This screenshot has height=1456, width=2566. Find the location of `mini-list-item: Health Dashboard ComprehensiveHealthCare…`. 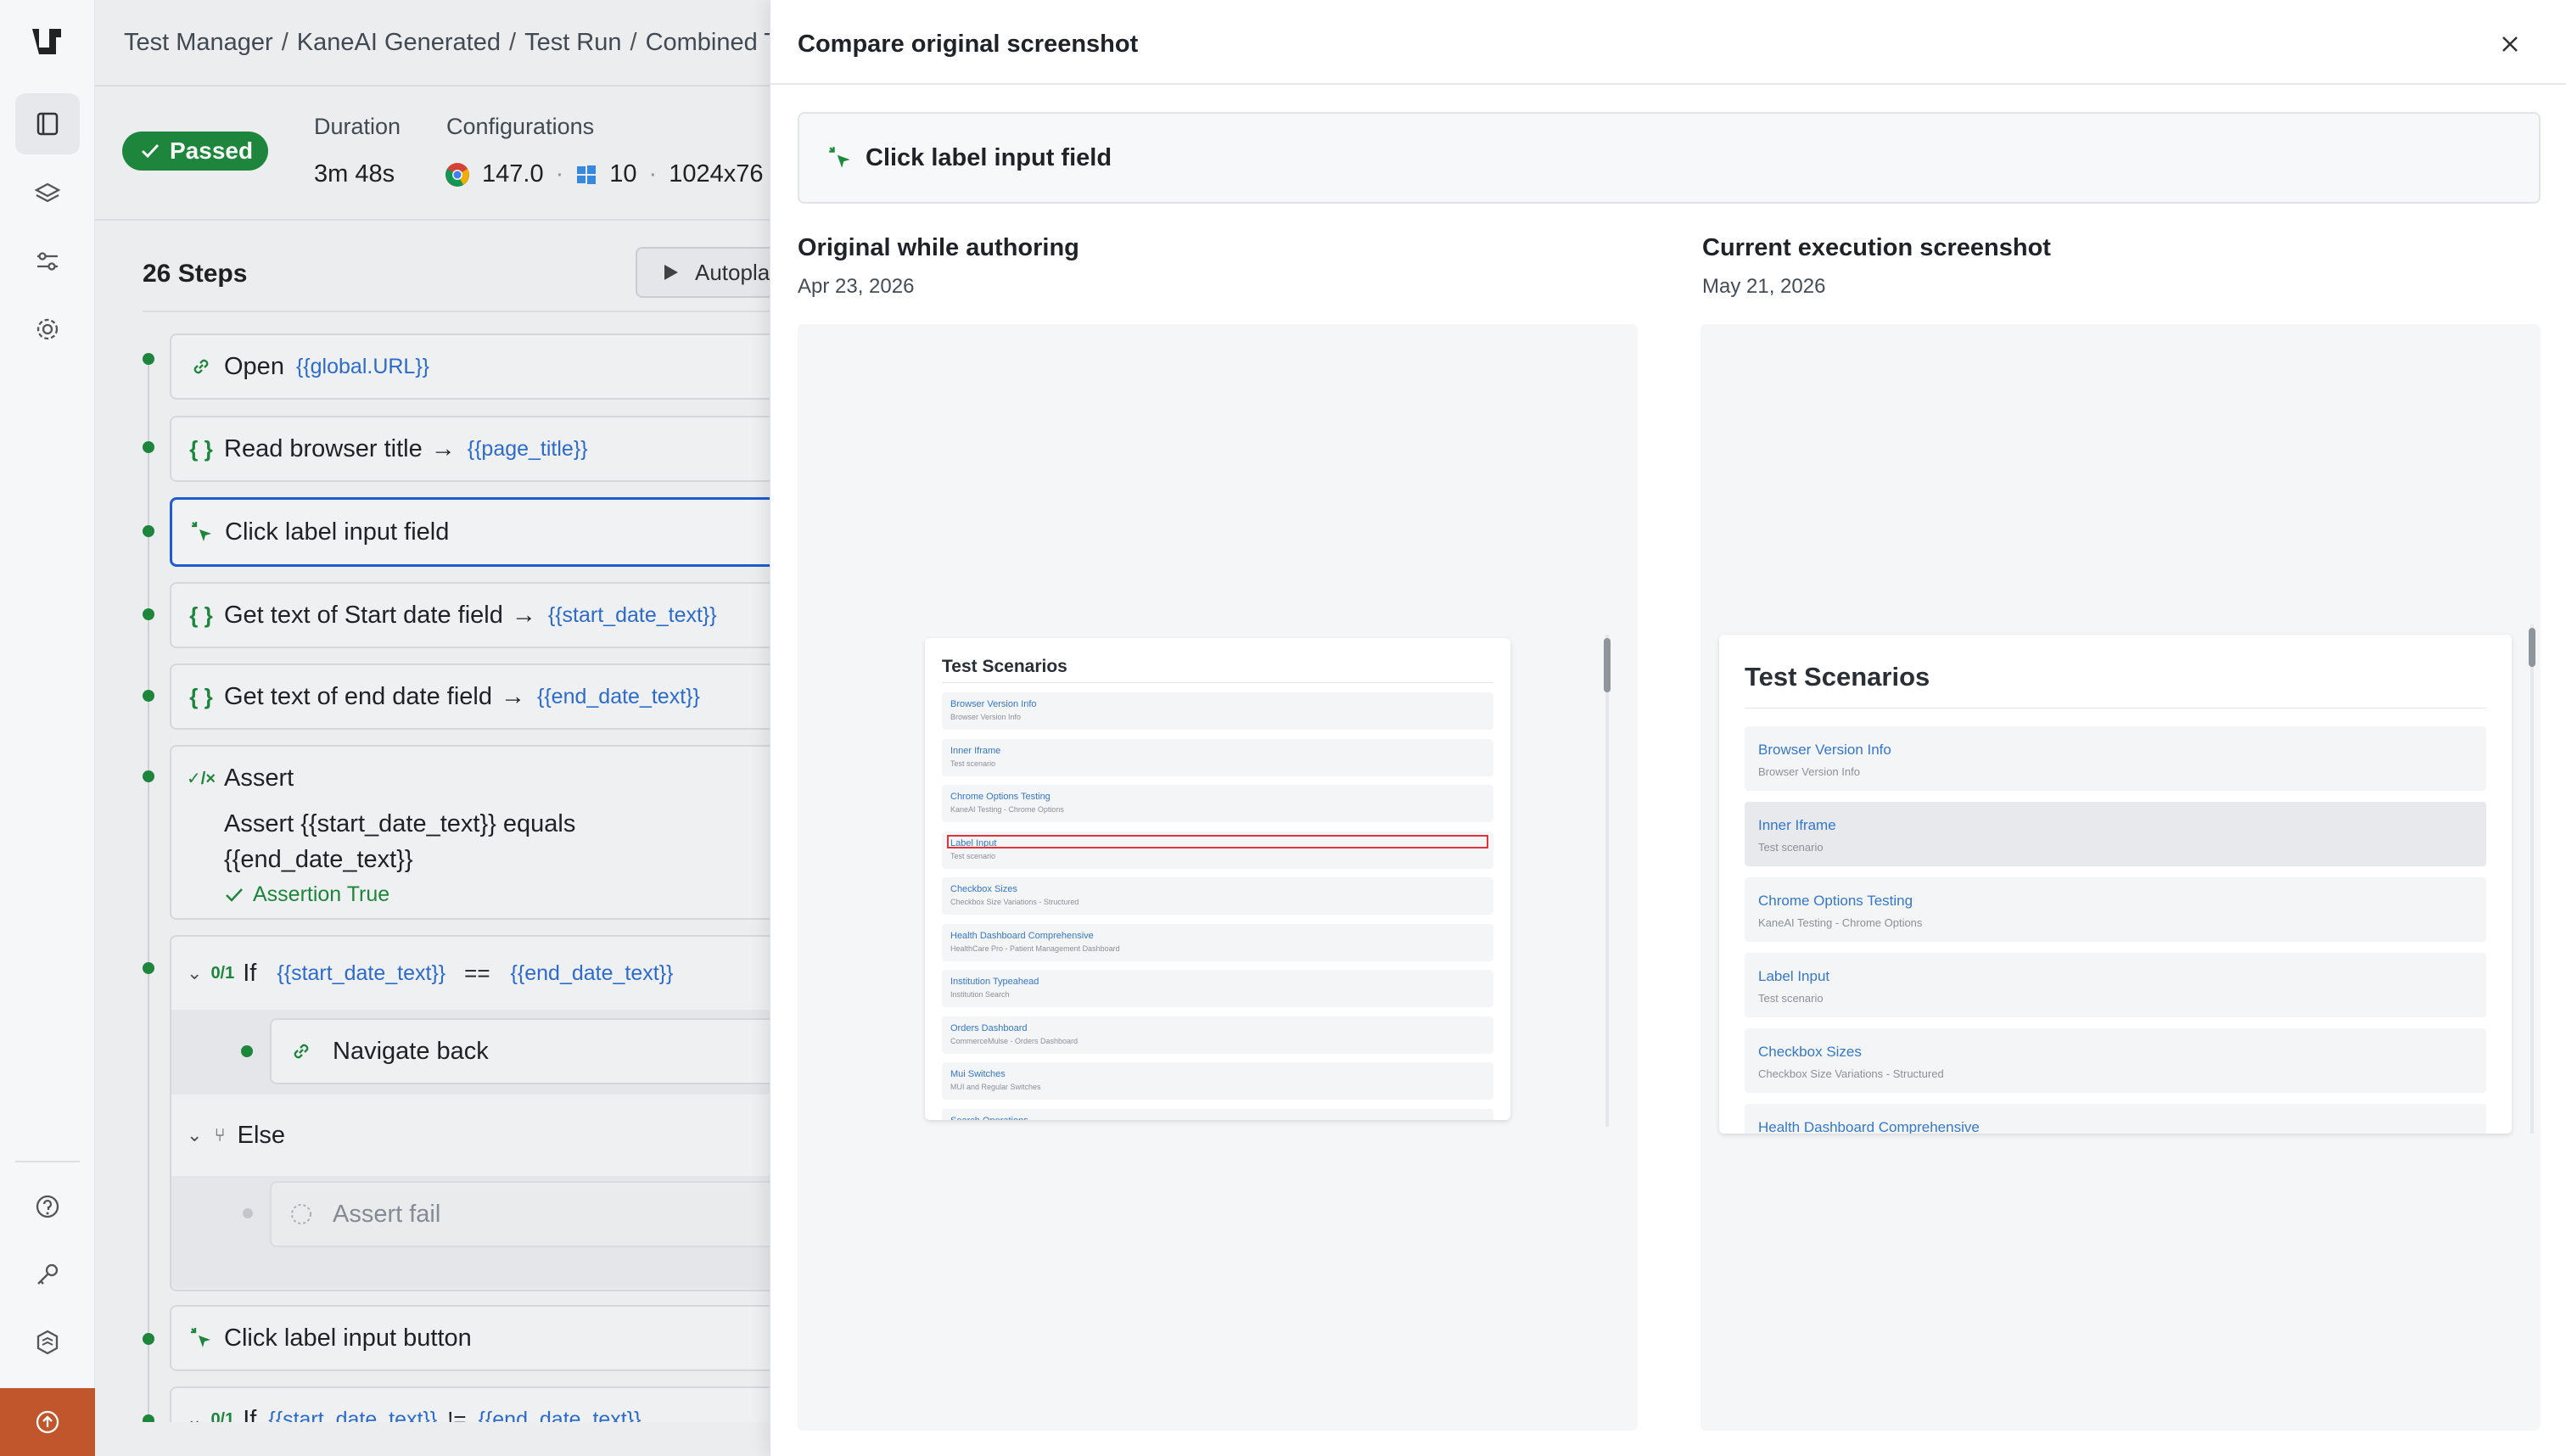

mini-list-item: Health Dashboard ComprehensiveHealthCare… is located at coordinates (2115, 1119).